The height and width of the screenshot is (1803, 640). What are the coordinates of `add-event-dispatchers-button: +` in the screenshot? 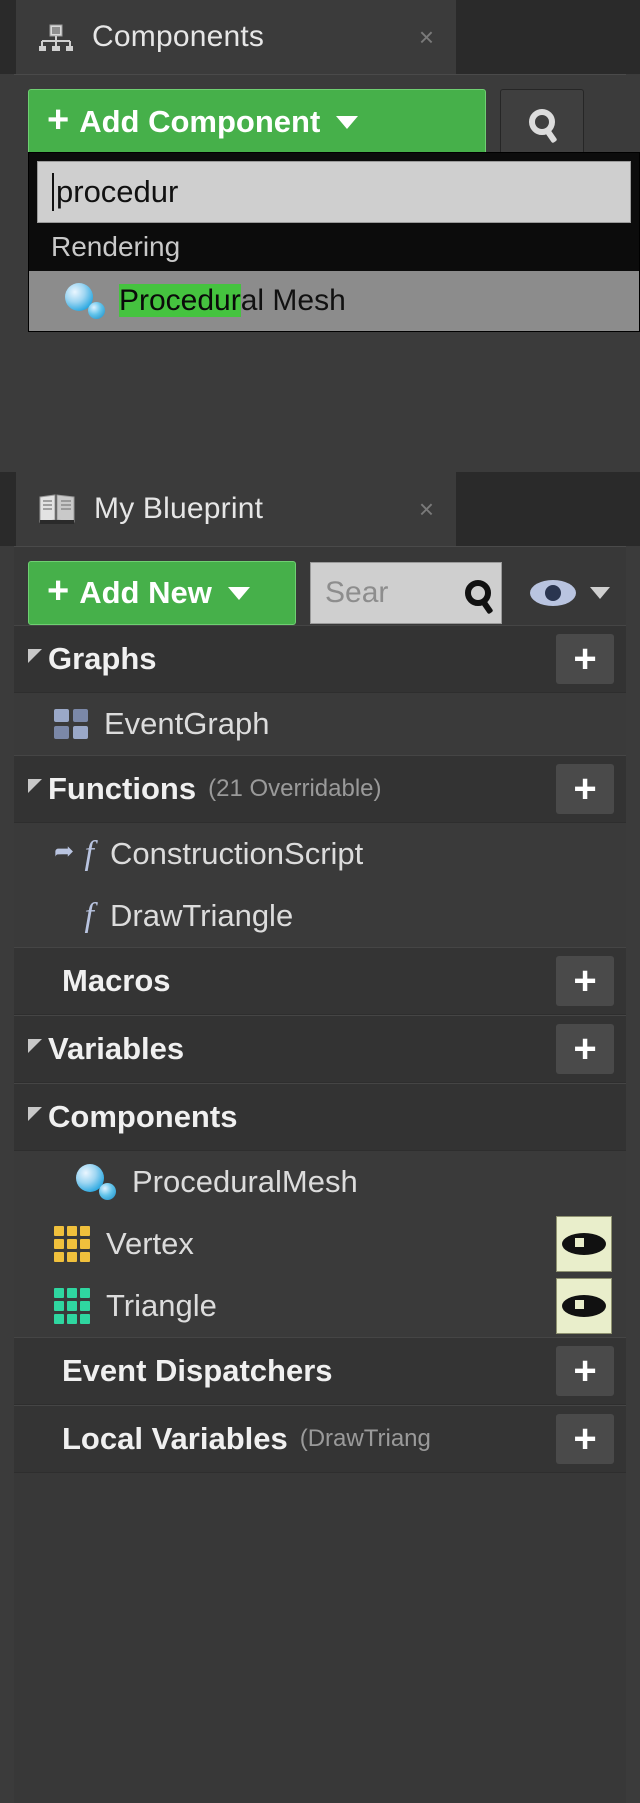 It's located at (585, 1371).